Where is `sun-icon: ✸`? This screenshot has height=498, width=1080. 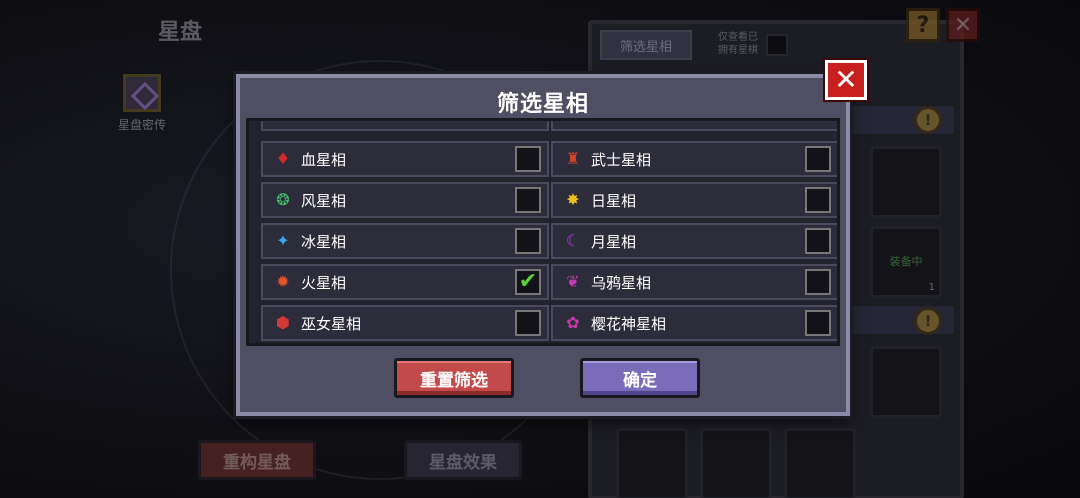
sun-icon: ✸ is located at coordinates (573, 199).